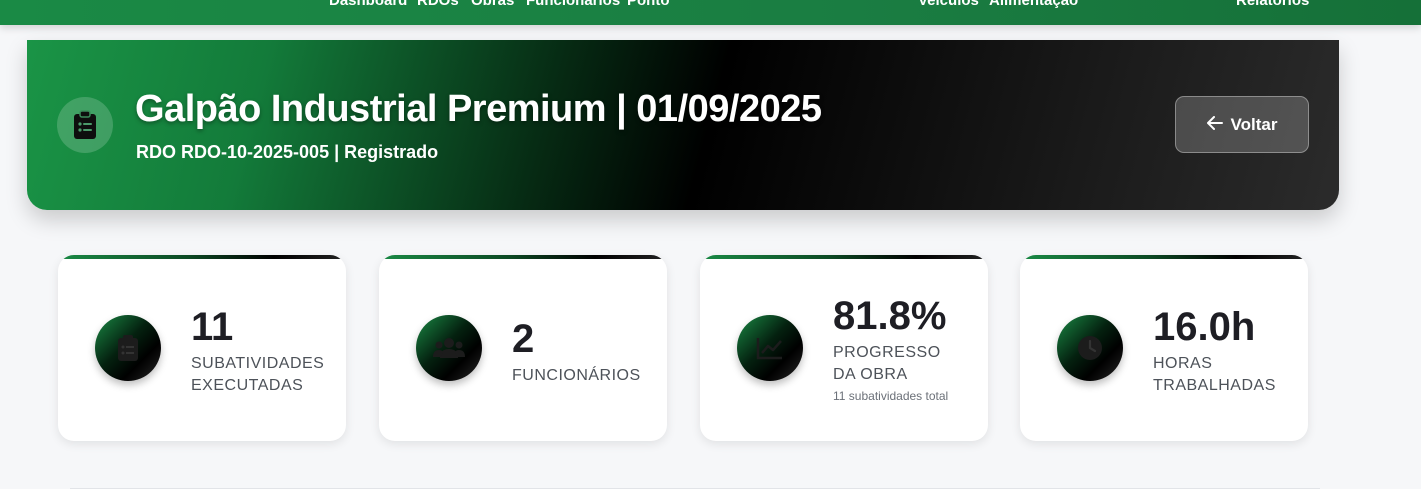 The height and width of the screenshot is (489, 1421). What do you see at coordinates (573, 4) in the screenshot?
I see `nav-link-funcionarios: Funcionários` at bounding box center [573, 4].